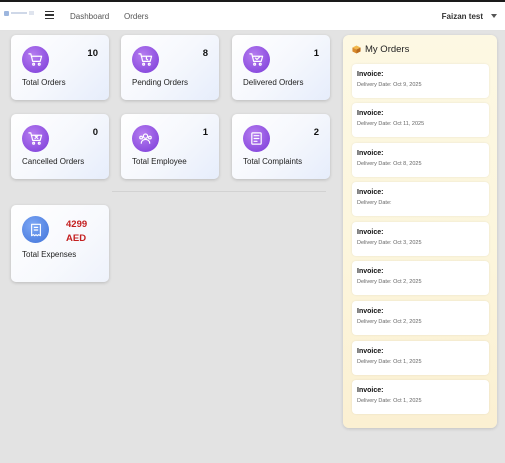 The height and width of the screenshot is (463, 505). What do you see at coordinates (462, 16) in the screenshot?
I see `user-menu-name: Faizan test` at bounding box center [462, 16].